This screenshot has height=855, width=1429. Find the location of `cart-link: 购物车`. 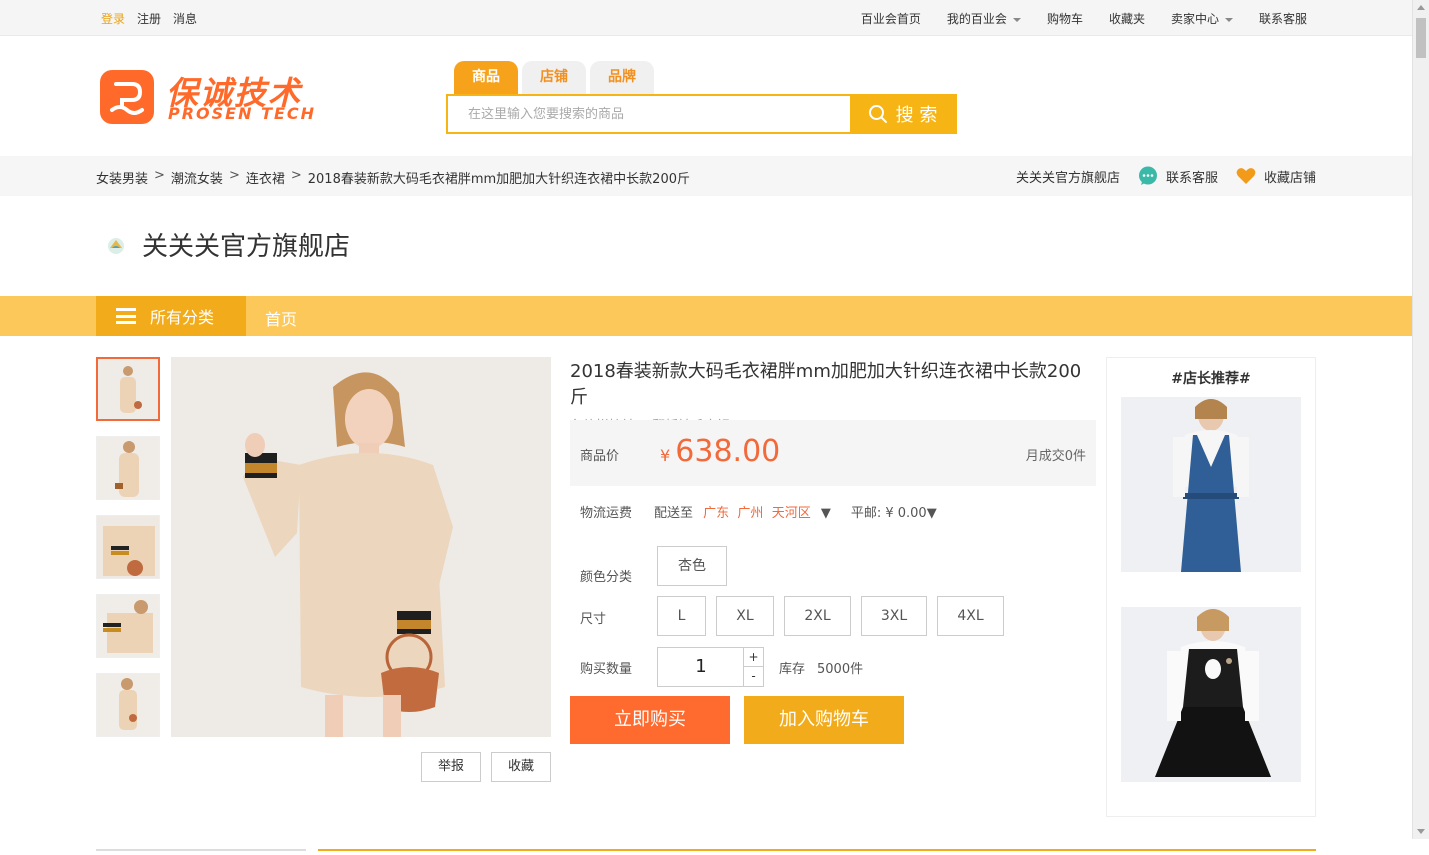

cart-link: 购物车 is located at coordinates (1065, 18).